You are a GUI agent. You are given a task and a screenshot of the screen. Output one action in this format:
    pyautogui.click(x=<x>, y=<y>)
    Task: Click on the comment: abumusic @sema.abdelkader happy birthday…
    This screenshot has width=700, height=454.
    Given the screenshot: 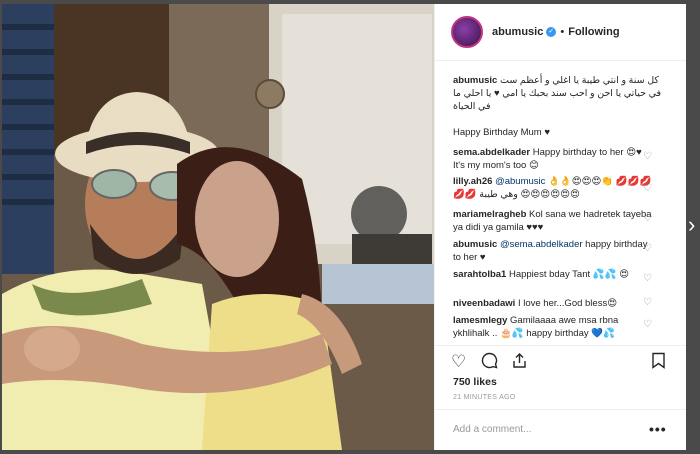 What is the action you would take?
    pyautogui.click(x=553, y=251)
    